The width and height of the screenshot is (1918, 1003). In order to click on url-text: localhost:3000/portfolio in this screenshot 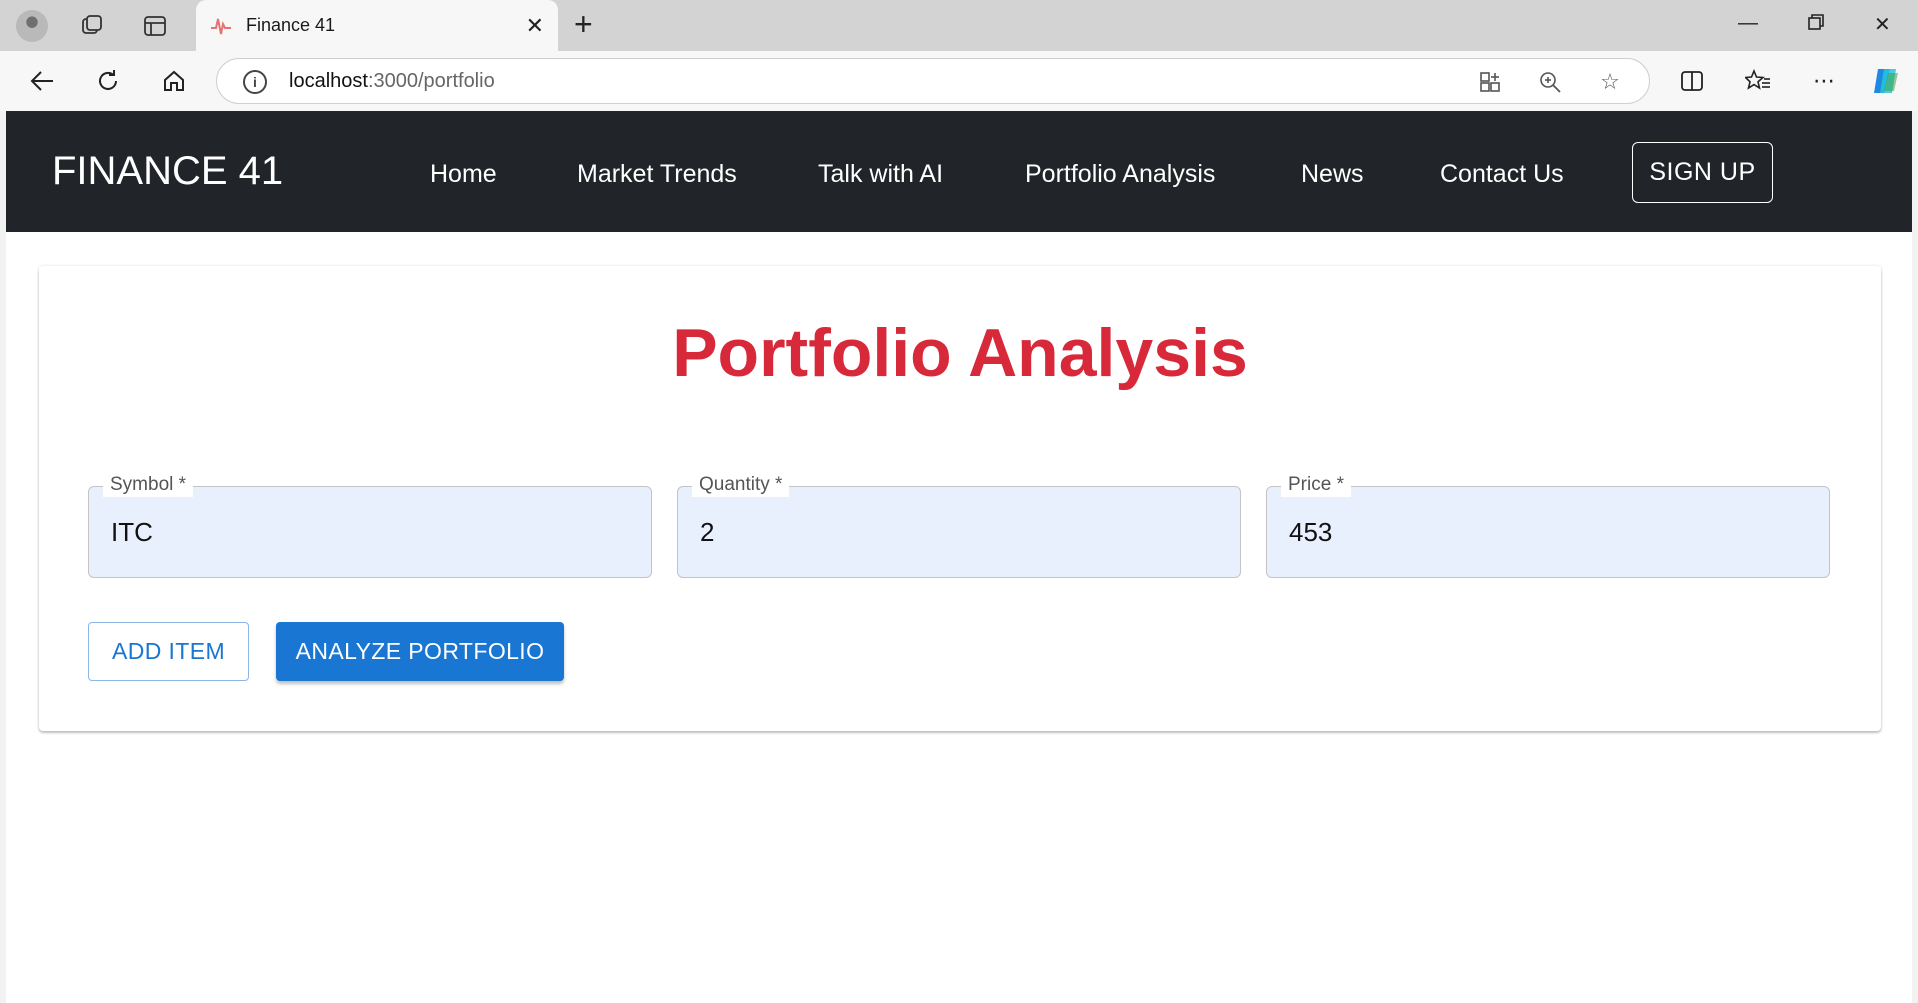, I will do `click(392, 81)`.